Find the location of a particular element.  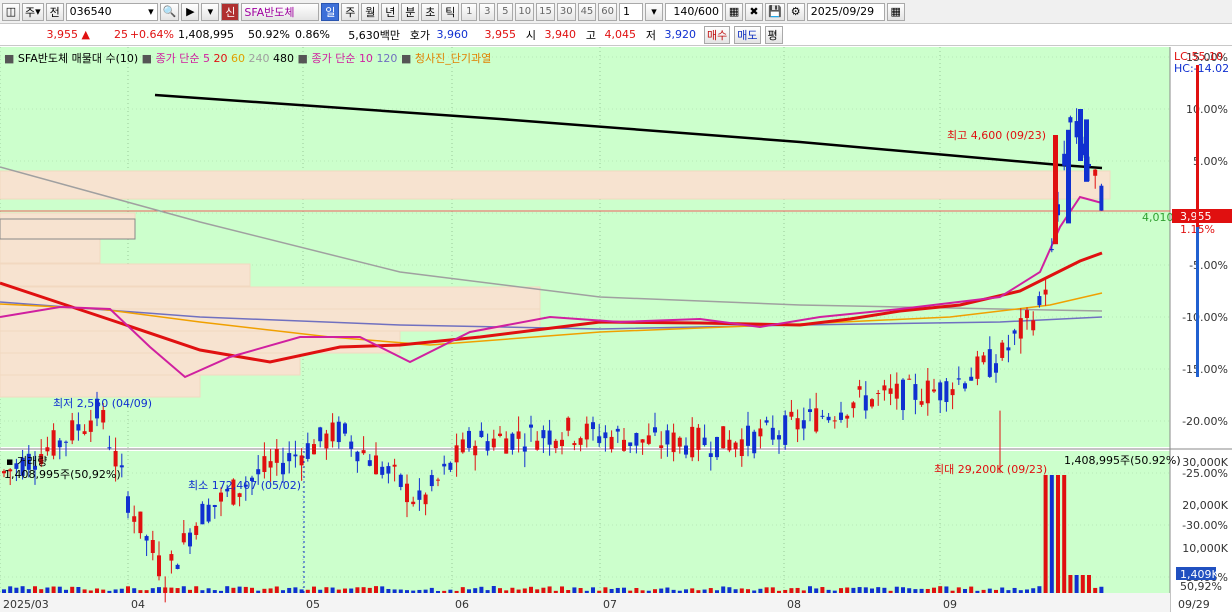

y-tick-label: -20.00% is located at coordinates (1205, 421).